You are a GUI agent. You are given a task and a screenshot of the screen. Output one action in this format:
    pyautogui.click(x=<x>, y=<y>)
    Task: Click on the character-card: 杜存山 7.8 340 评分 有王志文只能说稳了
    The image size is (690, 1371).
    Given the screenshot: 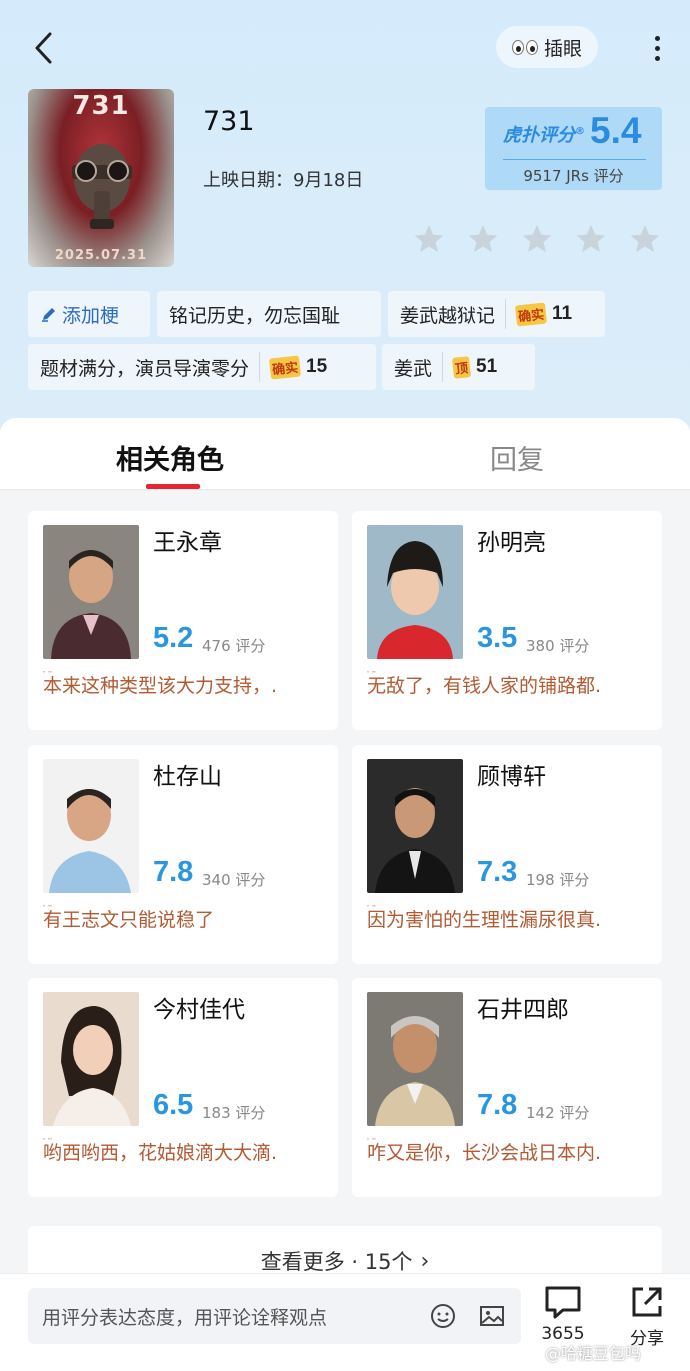 What is the action you would take?
    pyautogui.click(x=183, y=854)
    